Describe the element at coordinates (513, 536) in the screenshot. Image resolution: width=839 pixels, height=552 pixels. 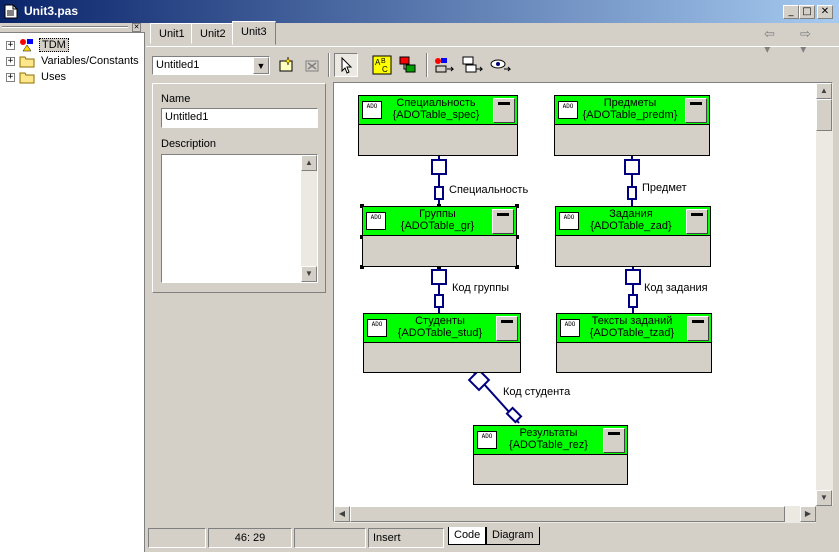
I see `tab-diagram: Diagram` at that location.